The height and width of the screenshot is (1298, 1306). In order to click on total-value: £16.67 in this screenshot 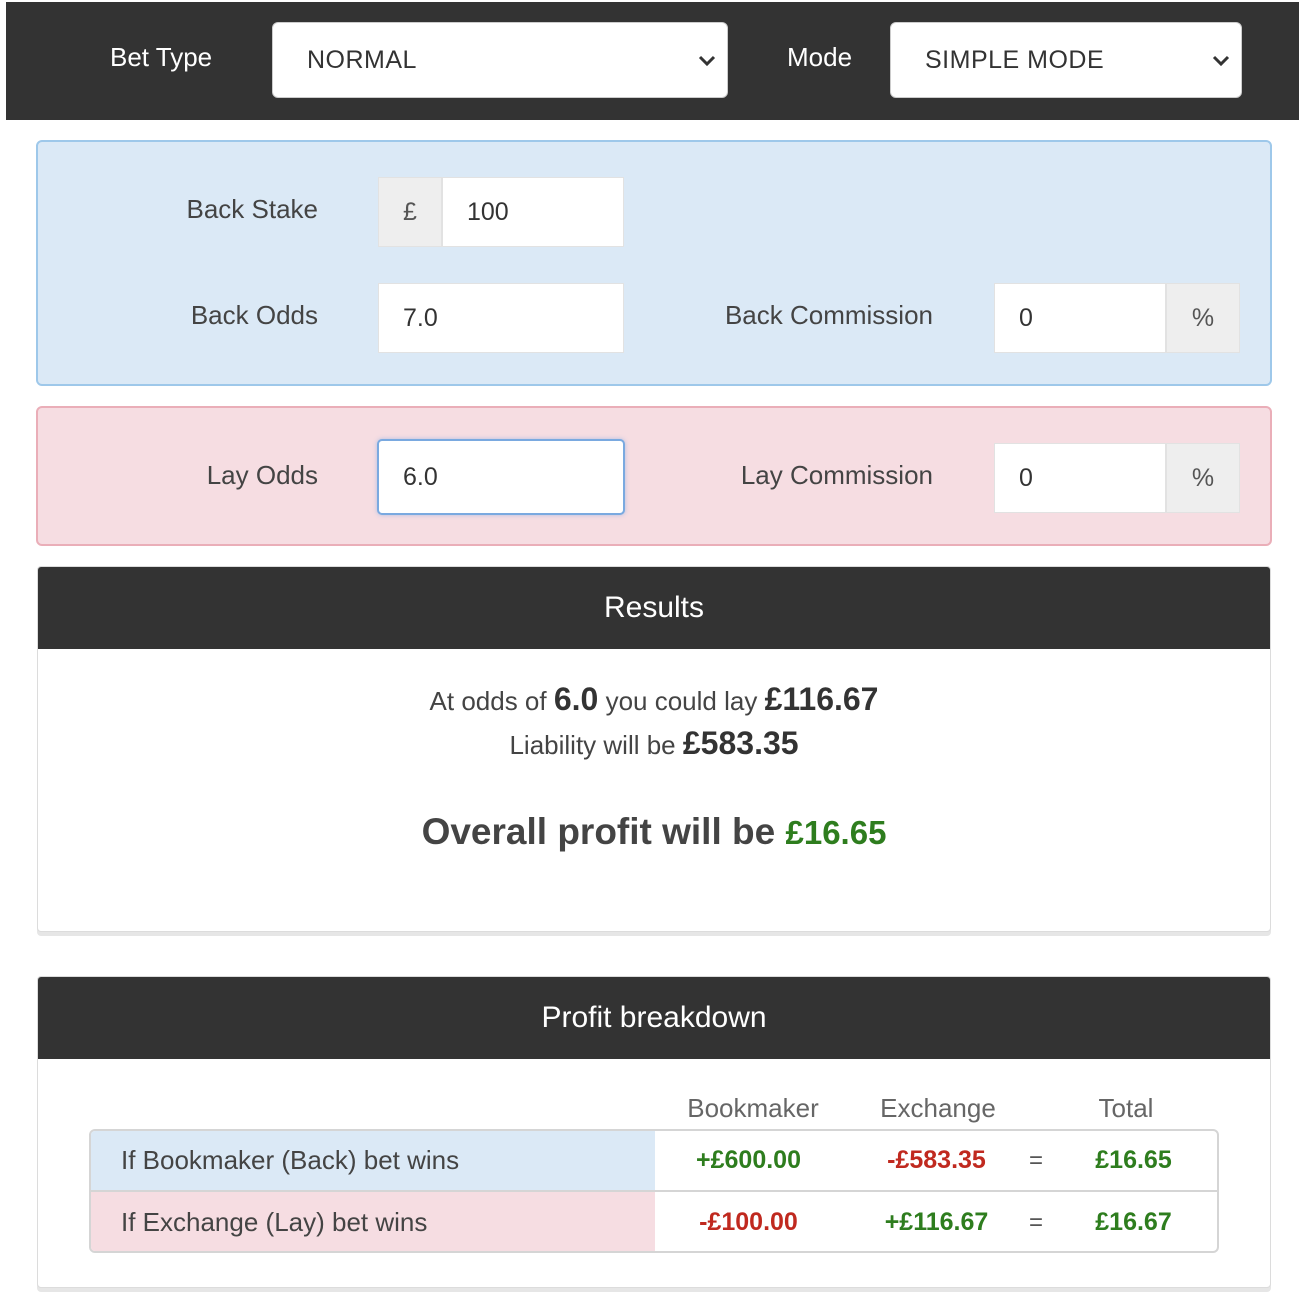, I will do `click(1133, 1222)`.